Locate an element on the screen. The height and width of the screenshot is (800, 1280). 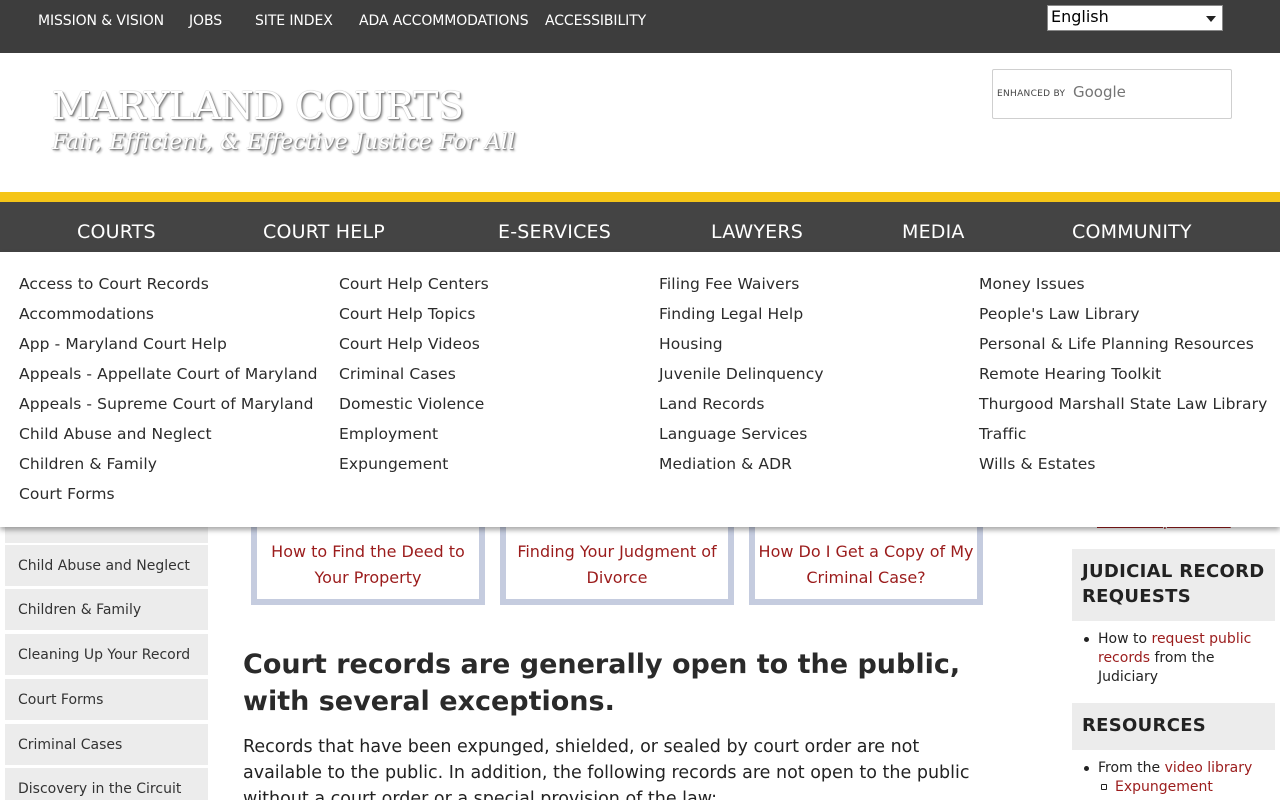
menu-item-remote-hearing-toolkit: Remote Hearing Toolkit is located at coordinates (1123, 379).